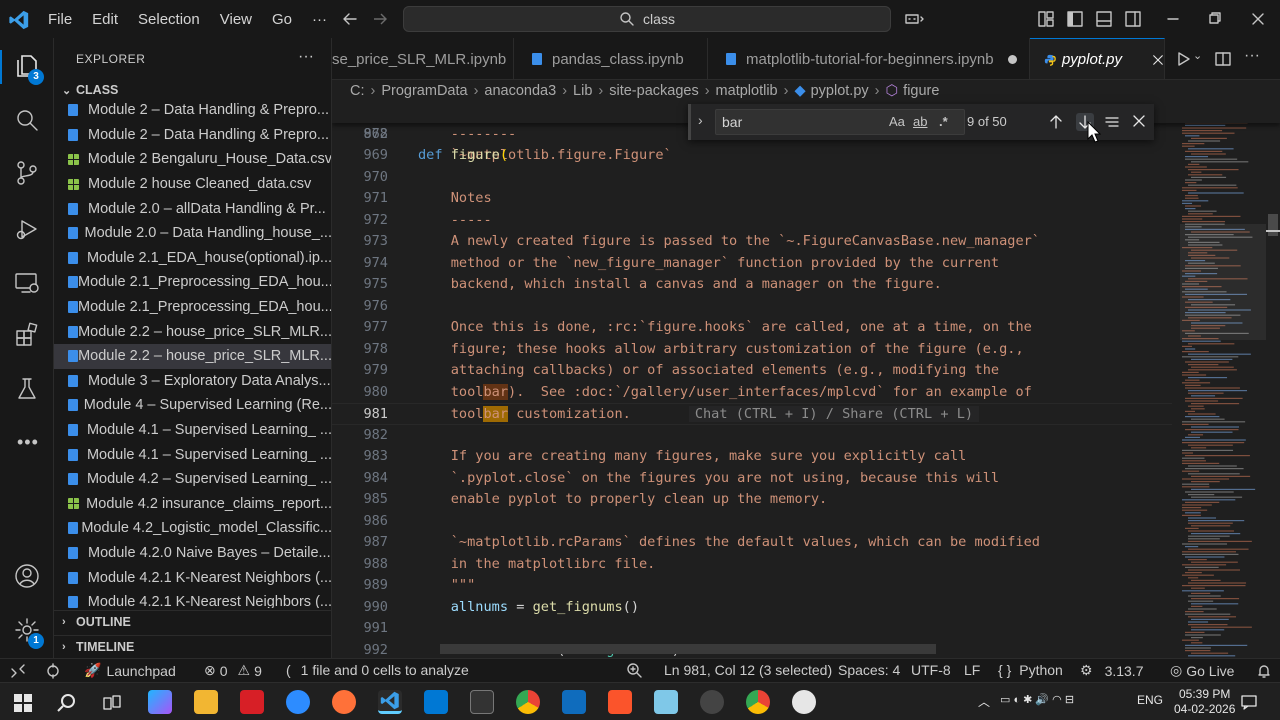  I want to click on file-item: Module 2 Bengaluru_House_Data.csv, so click(192, 159).